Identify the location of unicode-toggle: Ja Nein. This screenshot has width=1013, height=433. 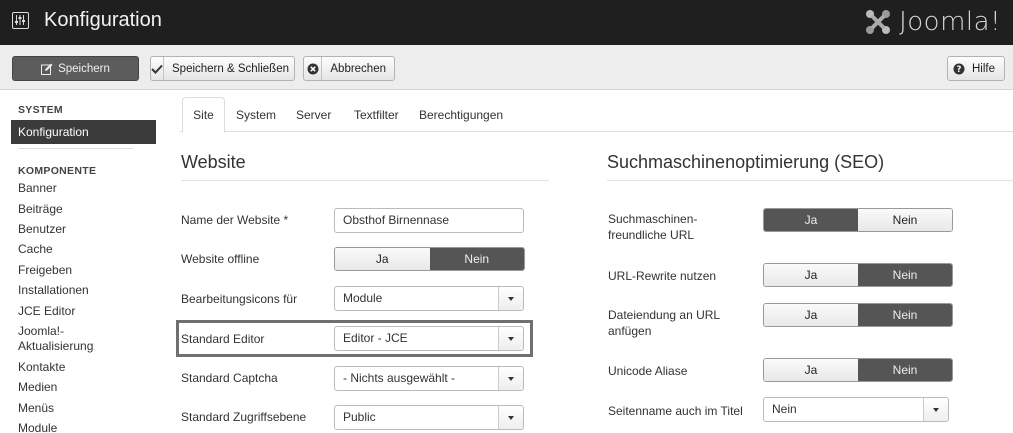
(858, 370).